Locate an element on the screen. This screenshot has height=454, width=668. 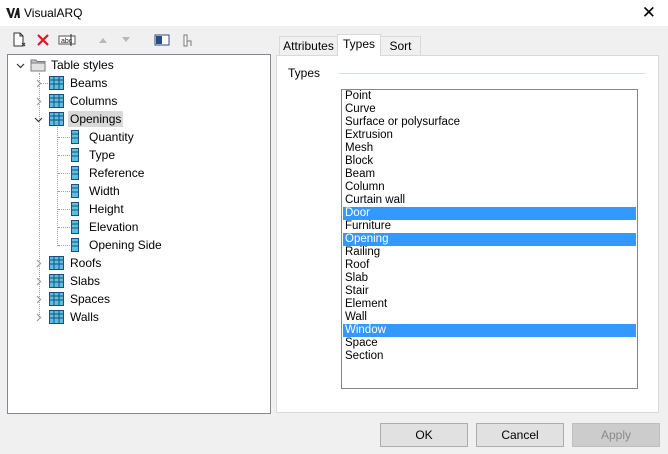
types-list-item: Section is located at coordinates (489, 356).